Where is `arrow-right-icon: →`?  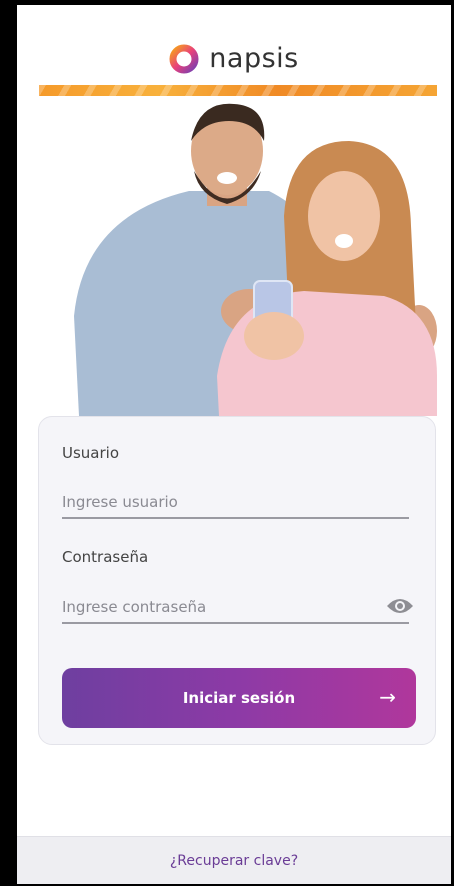
arrow-right-icon: → is located at coordinates (387, 697).